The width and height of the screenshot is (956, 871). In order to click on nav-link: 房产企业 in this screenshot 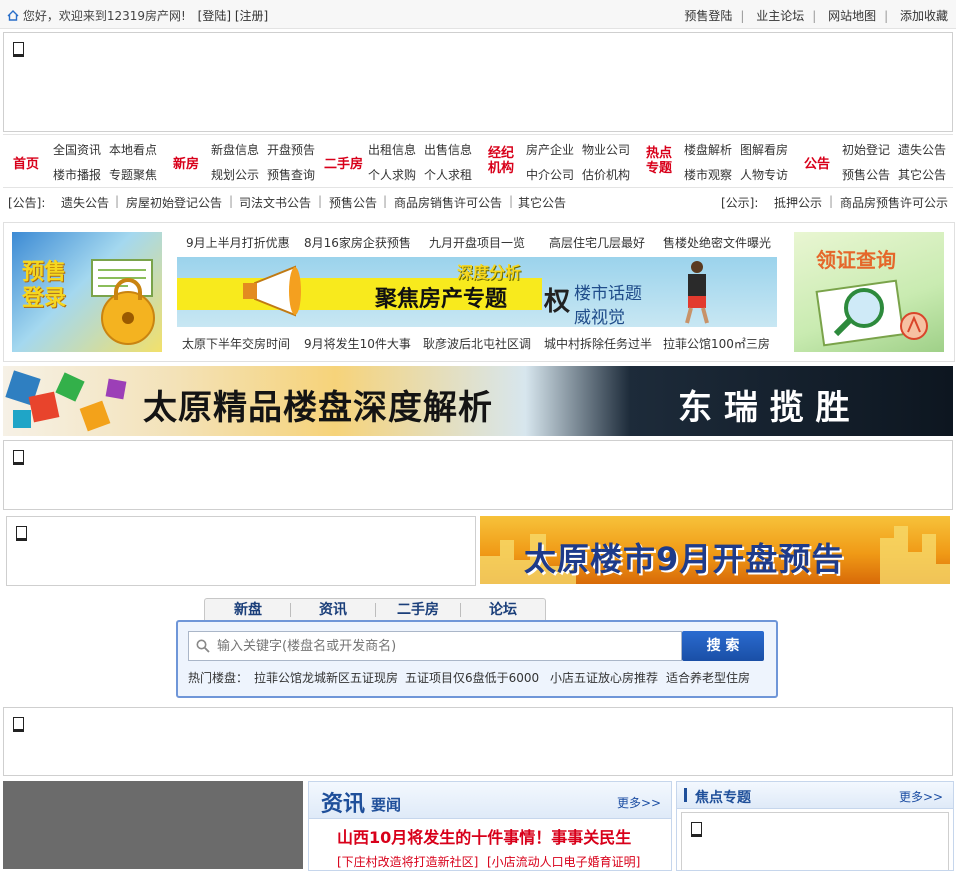, I will do `click(550, 149)`.